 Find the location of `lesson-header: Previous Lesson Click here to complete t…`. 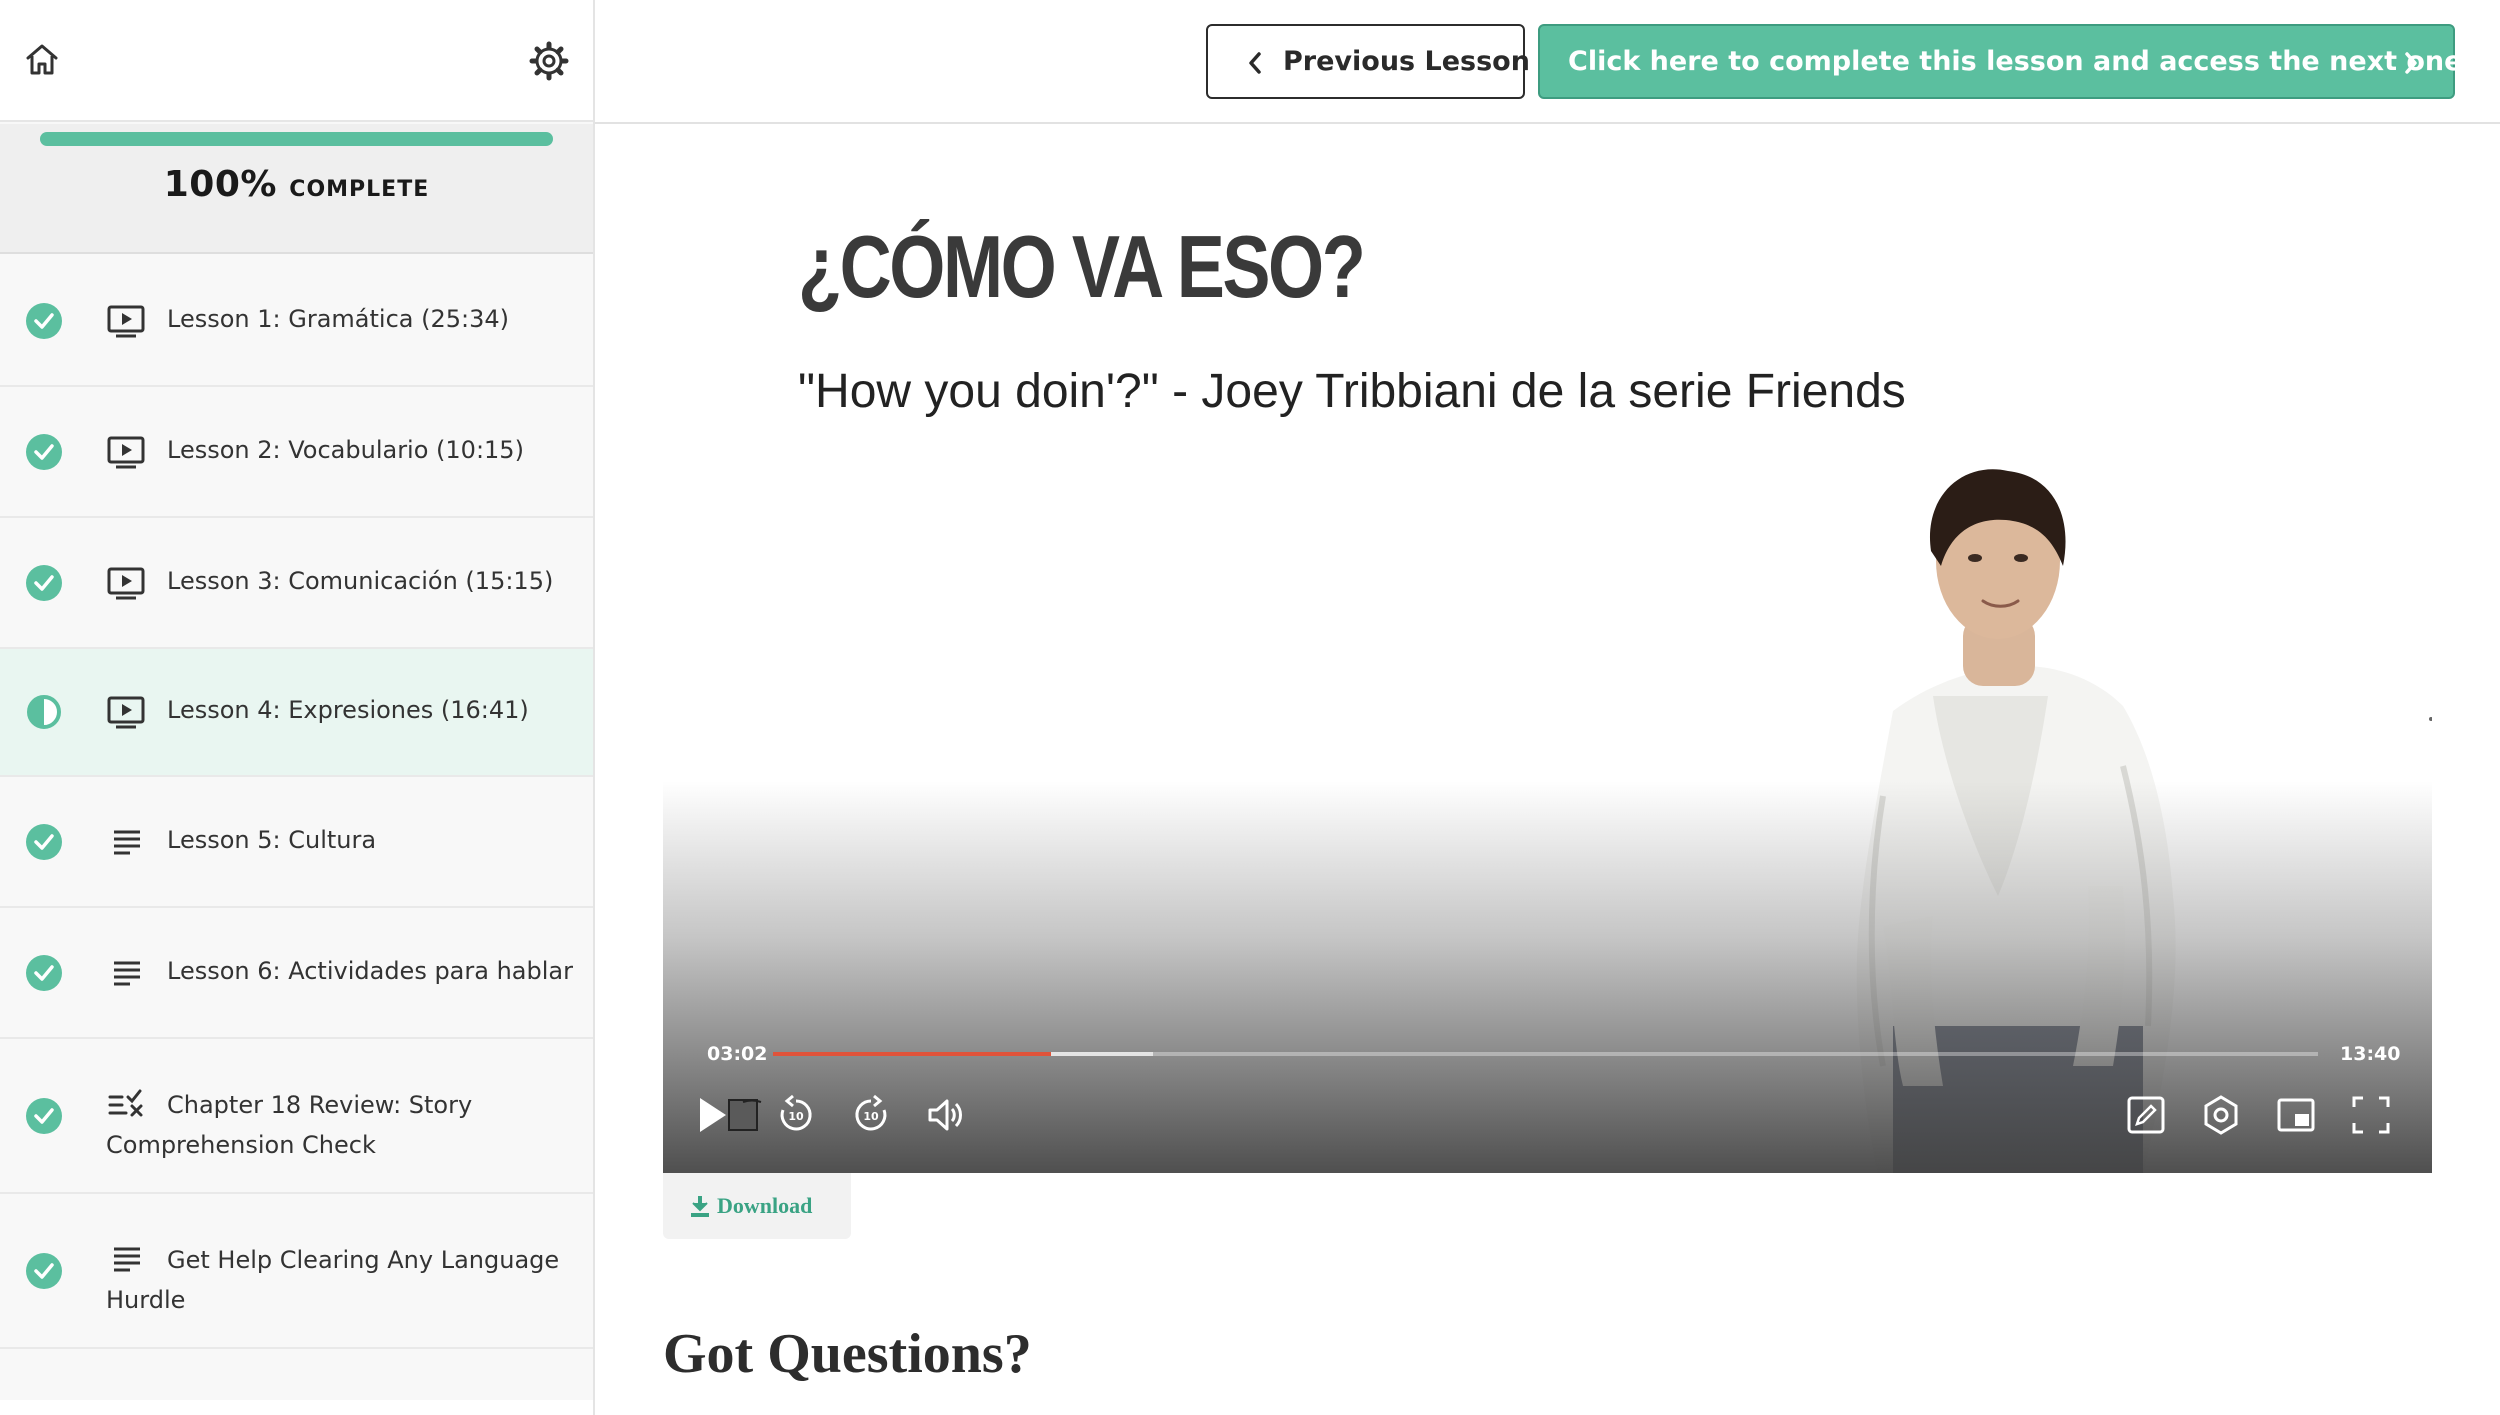

lesson-header: Previous Lesson Click here to complete t… is located at coordinates (1547, 62).